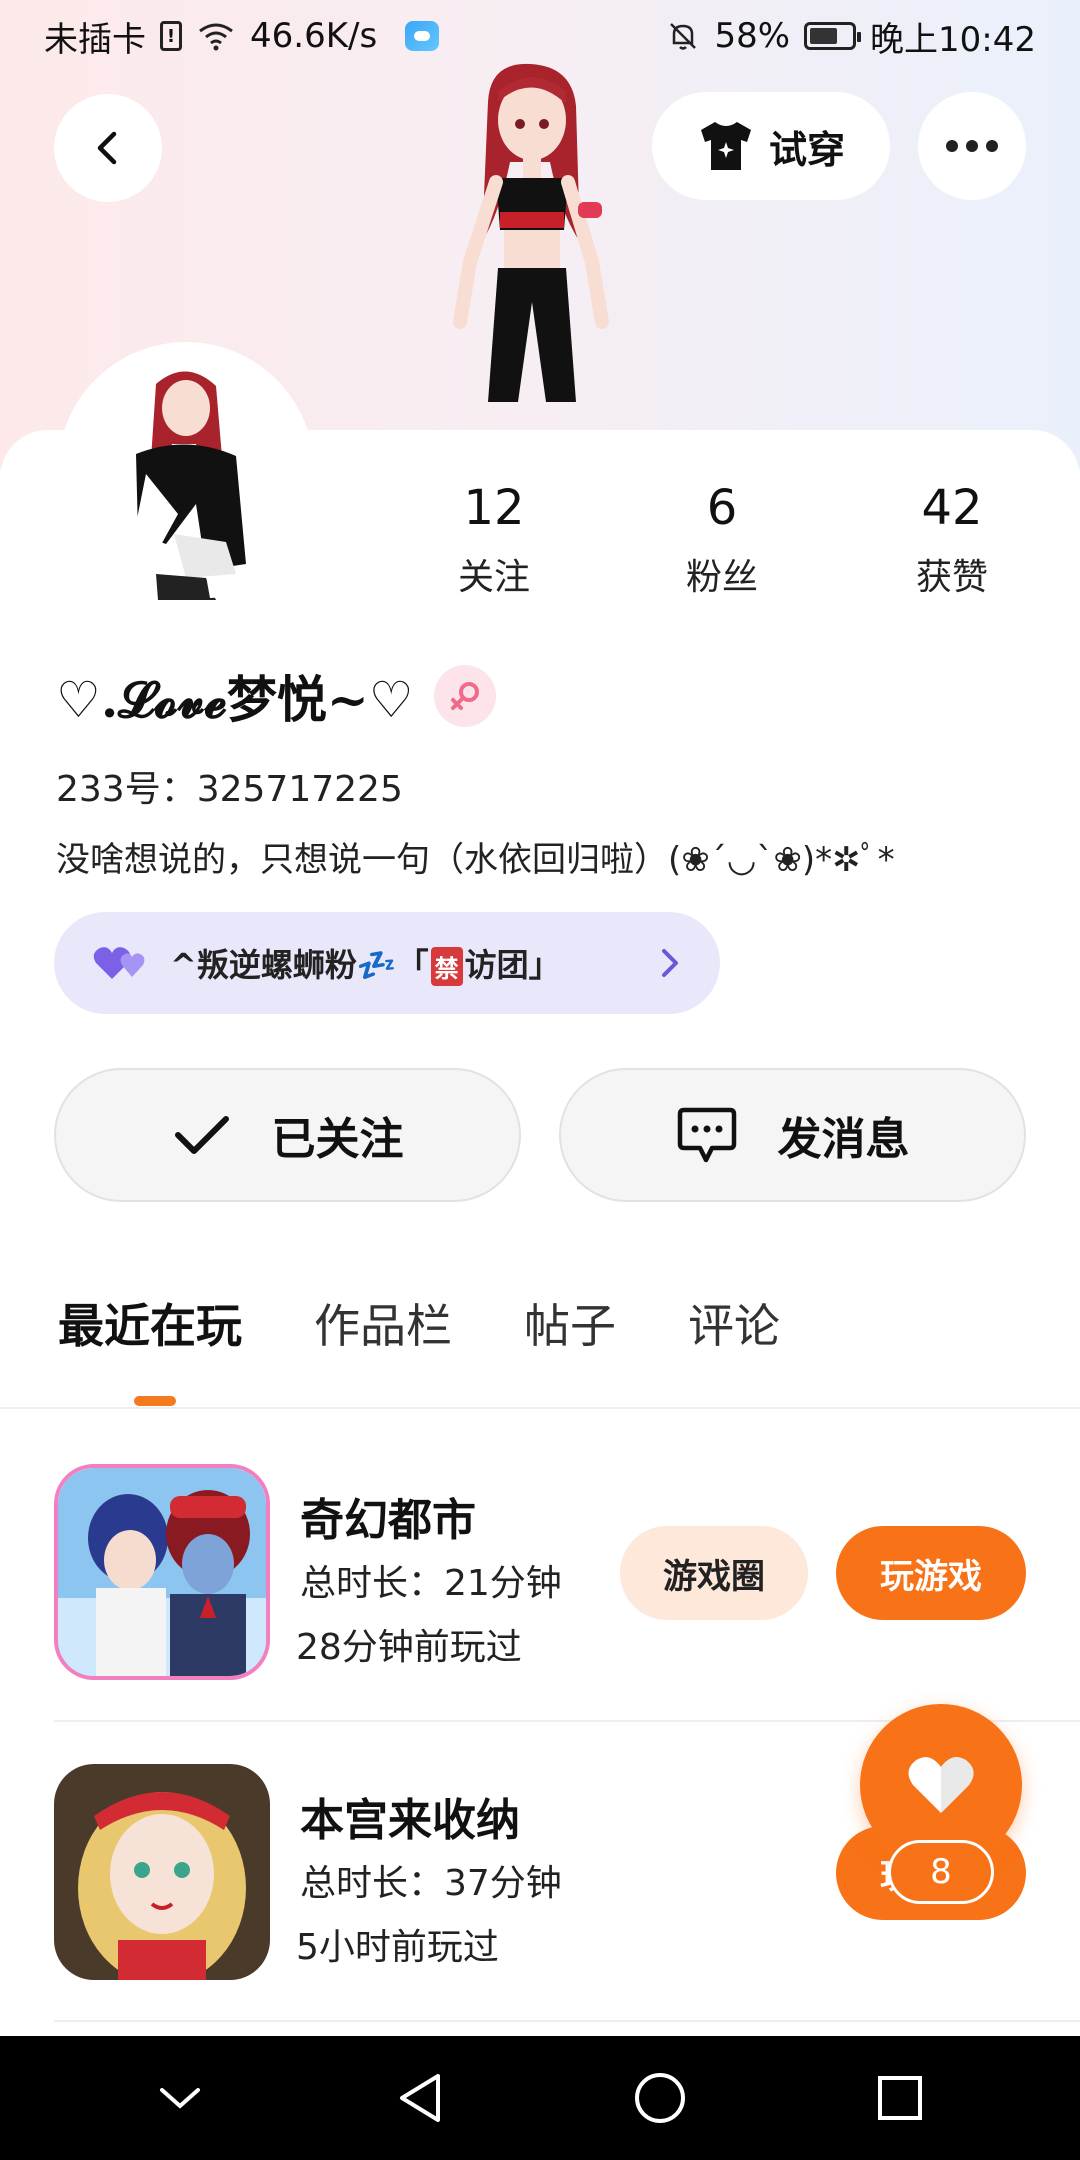  Describe the element at coordinates (951, 577) in the screenshot. I see `likes-label: 获赞` at that location.